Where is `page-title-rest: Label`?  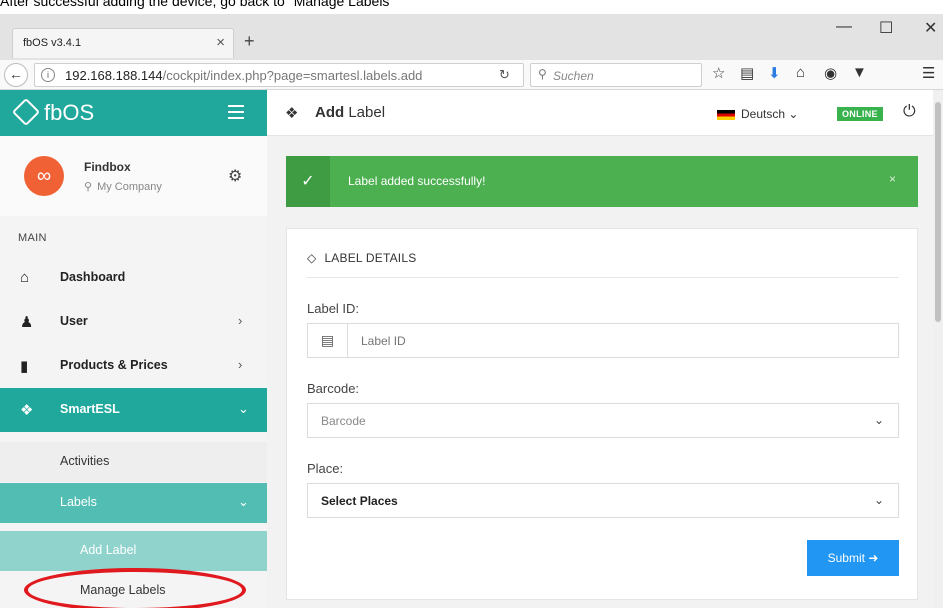 page-title-rest: Label is located at coordinates (365, 112).